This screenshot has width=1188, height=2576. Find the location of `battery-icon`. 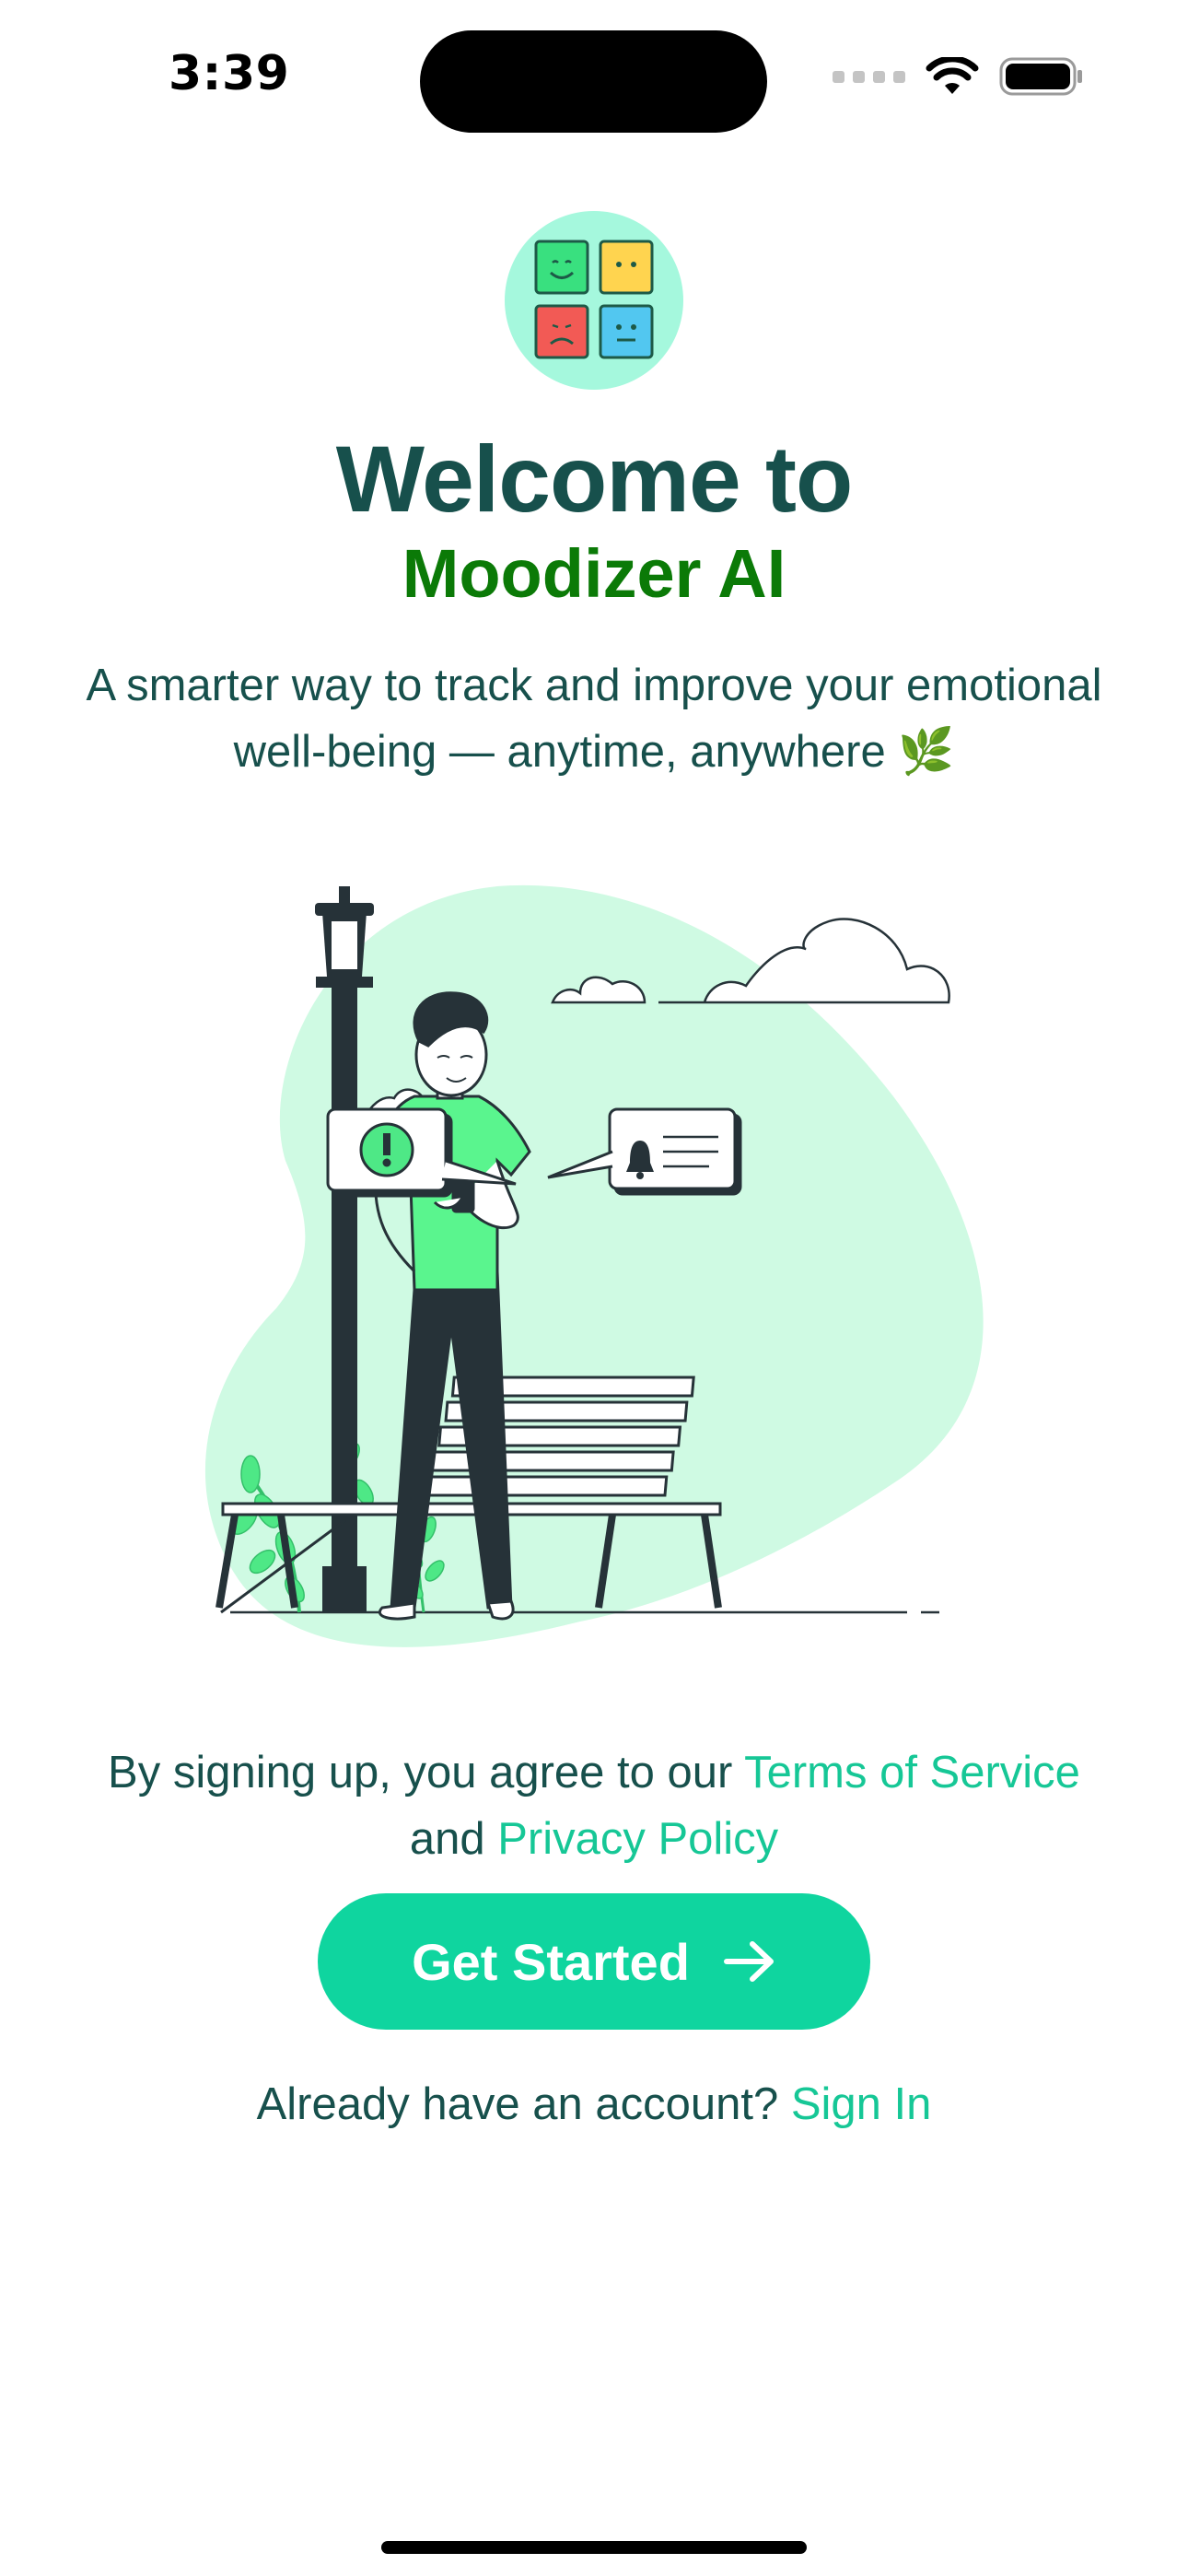

battery-icon is located at coordinates (1040, 76).